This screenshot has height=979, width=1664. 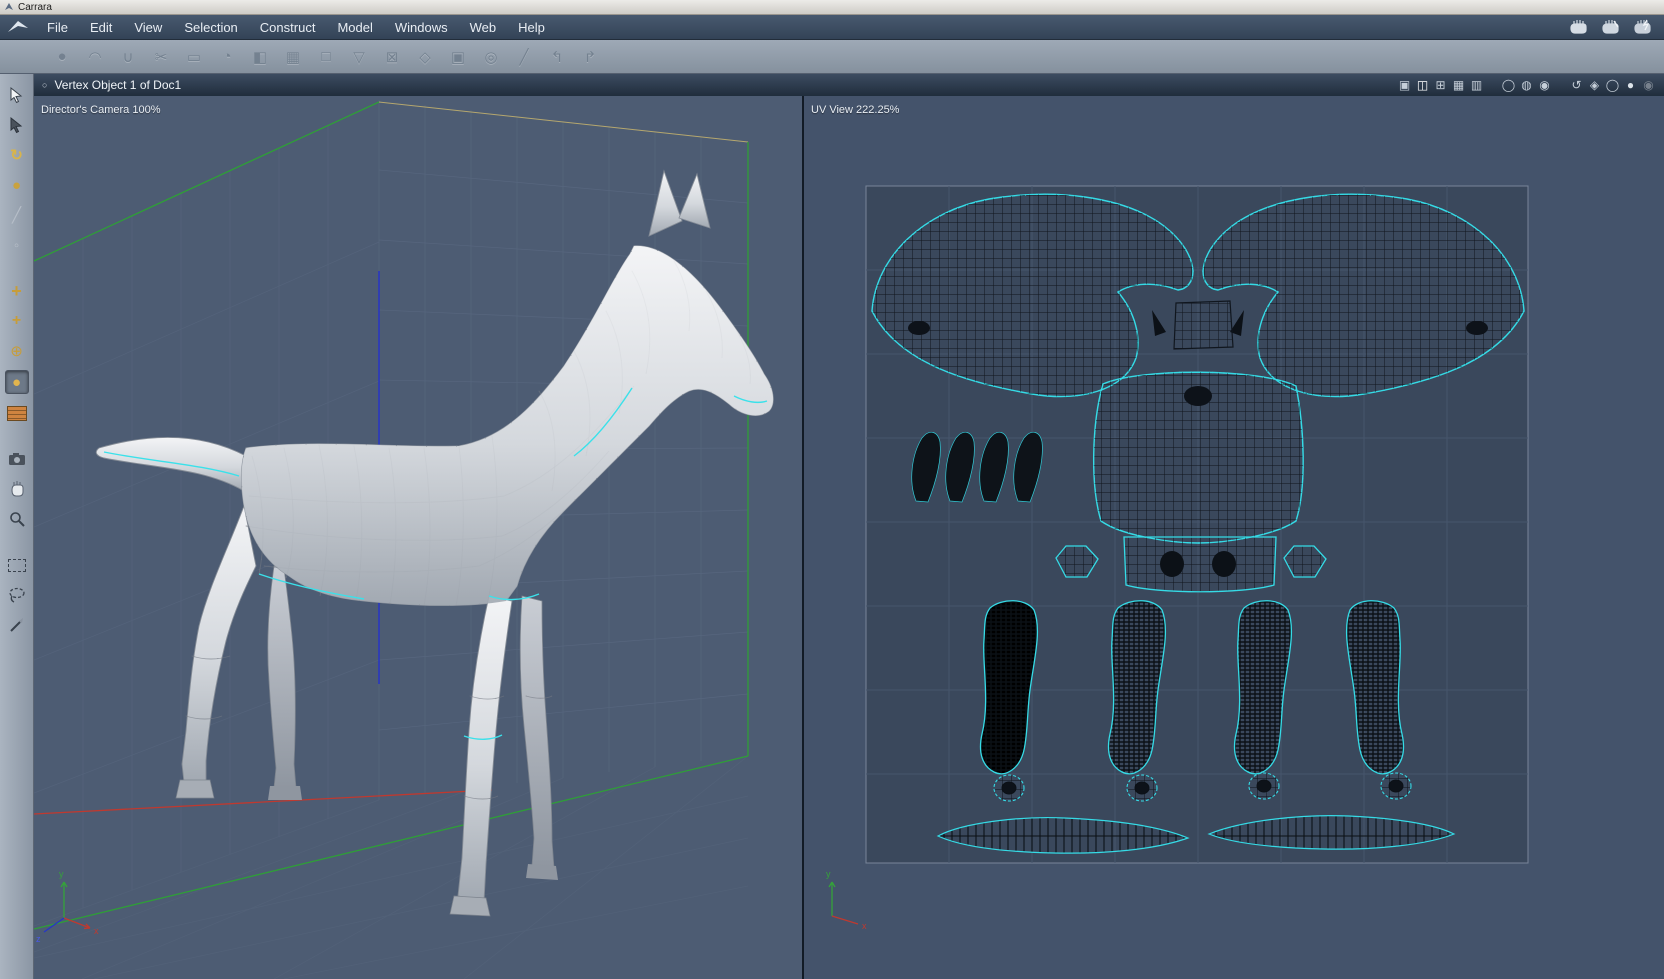 What do you see at coordinates (17, 185) in the screenshot?
I see `virtual-trackball-tool: ●` at bounding box center [17, 185].